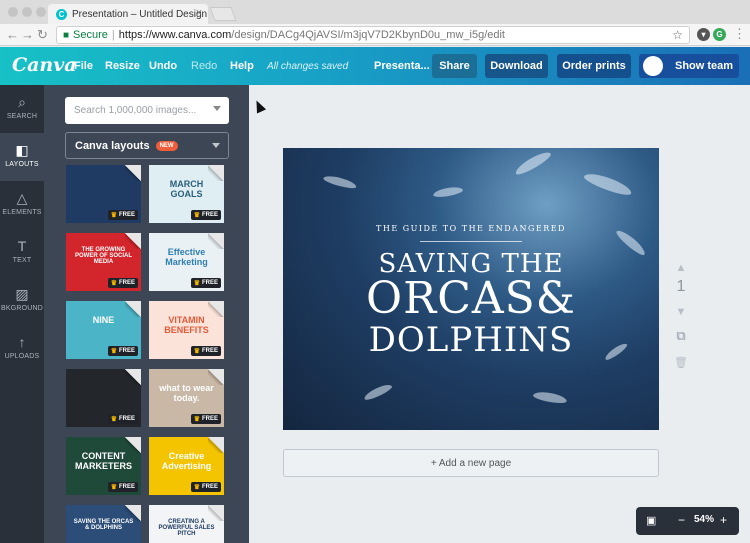  I want to click on grammarly-extension-icon: G, so click(719, 34).